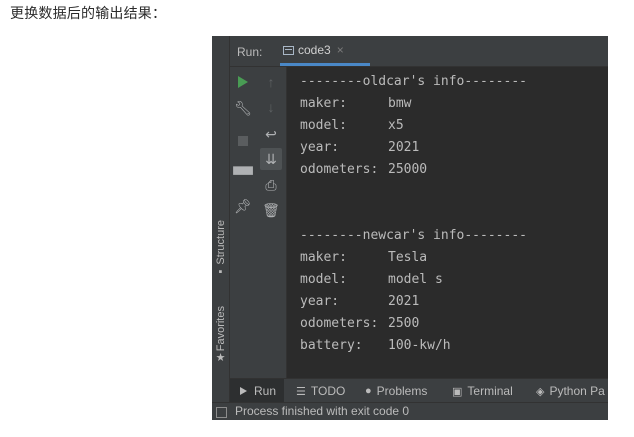 This screenshot has height=437, width=634. What do you see at coordinates (288, 50) in the screenshot?
I see `console-tab-icon` at bounding box center [288, 50].